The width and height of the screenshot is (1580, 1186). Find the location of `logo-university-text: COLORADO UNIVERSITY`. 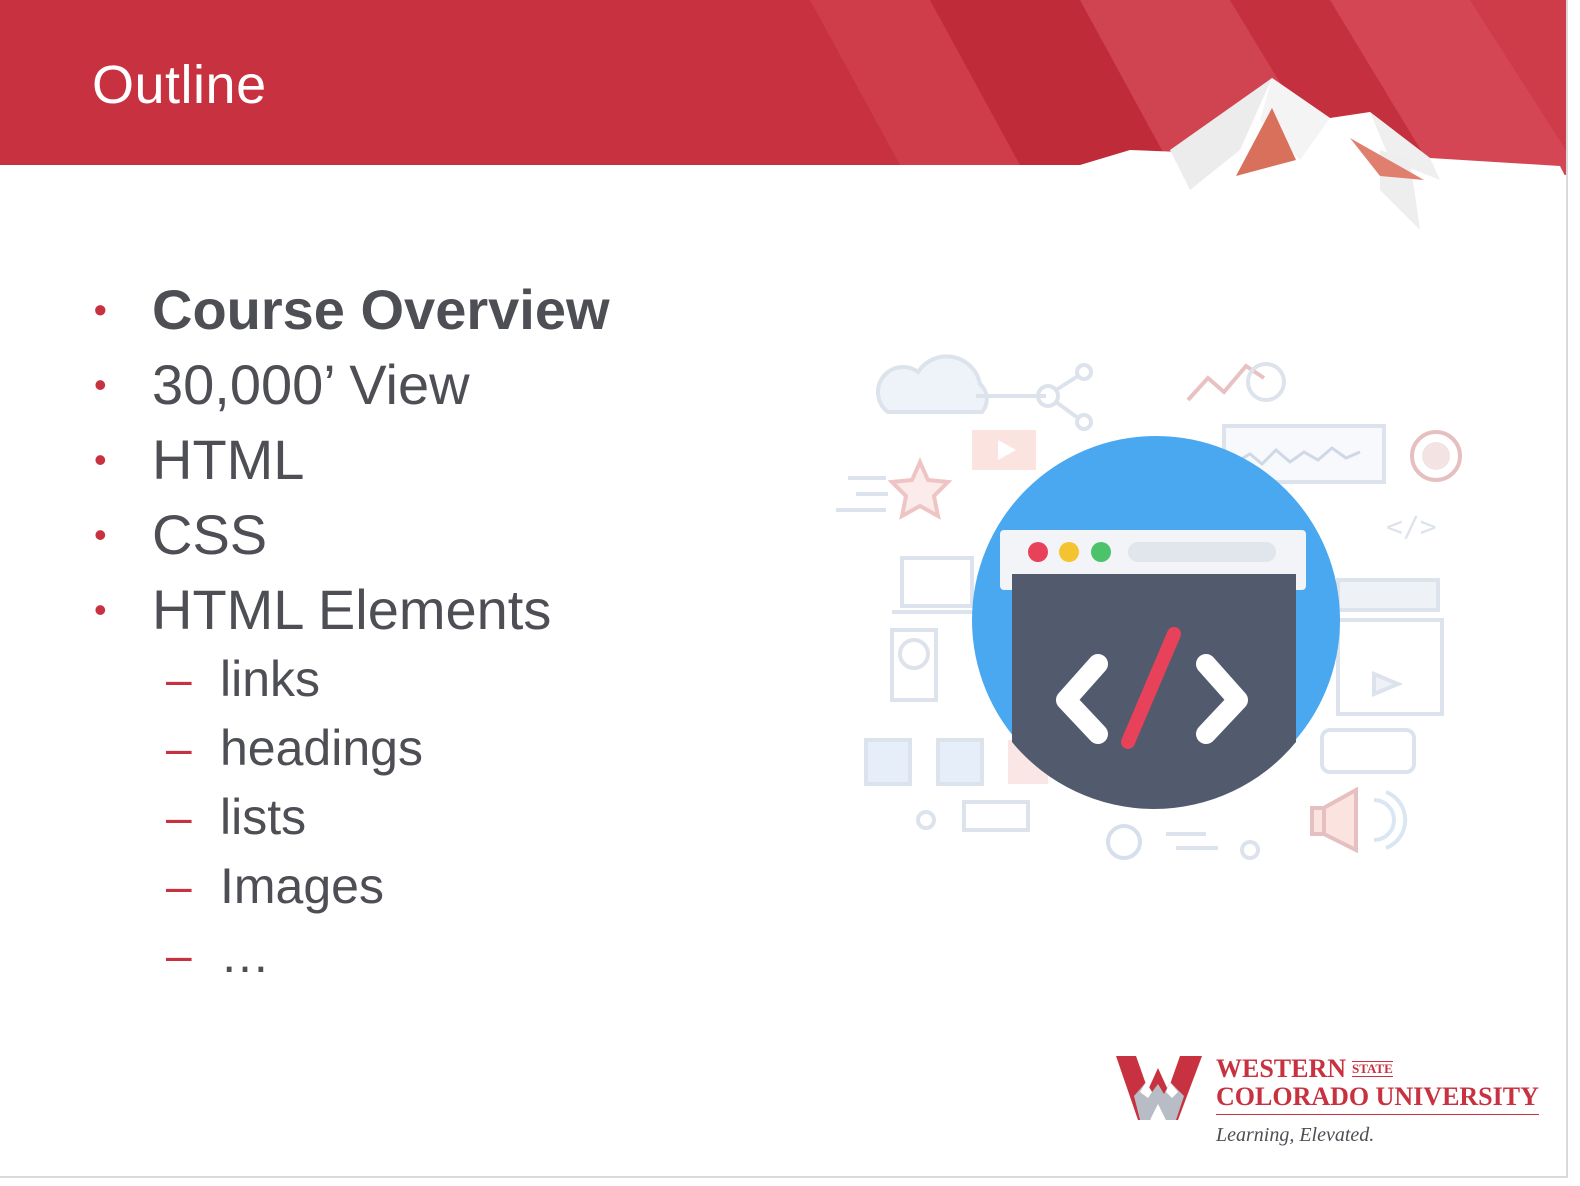

logo-university-text: COLORADO UNIVERSITY is located at coordinates (1377, 1098).